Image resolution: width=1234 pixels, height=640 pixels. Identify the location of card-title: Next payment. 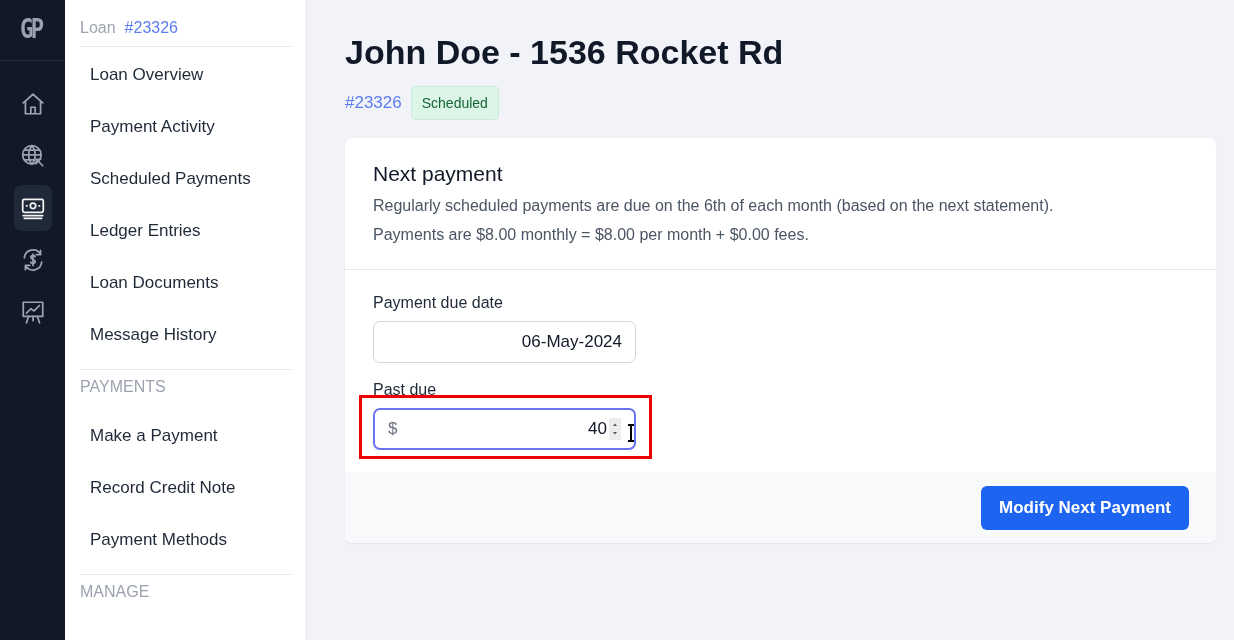
(438, 174).